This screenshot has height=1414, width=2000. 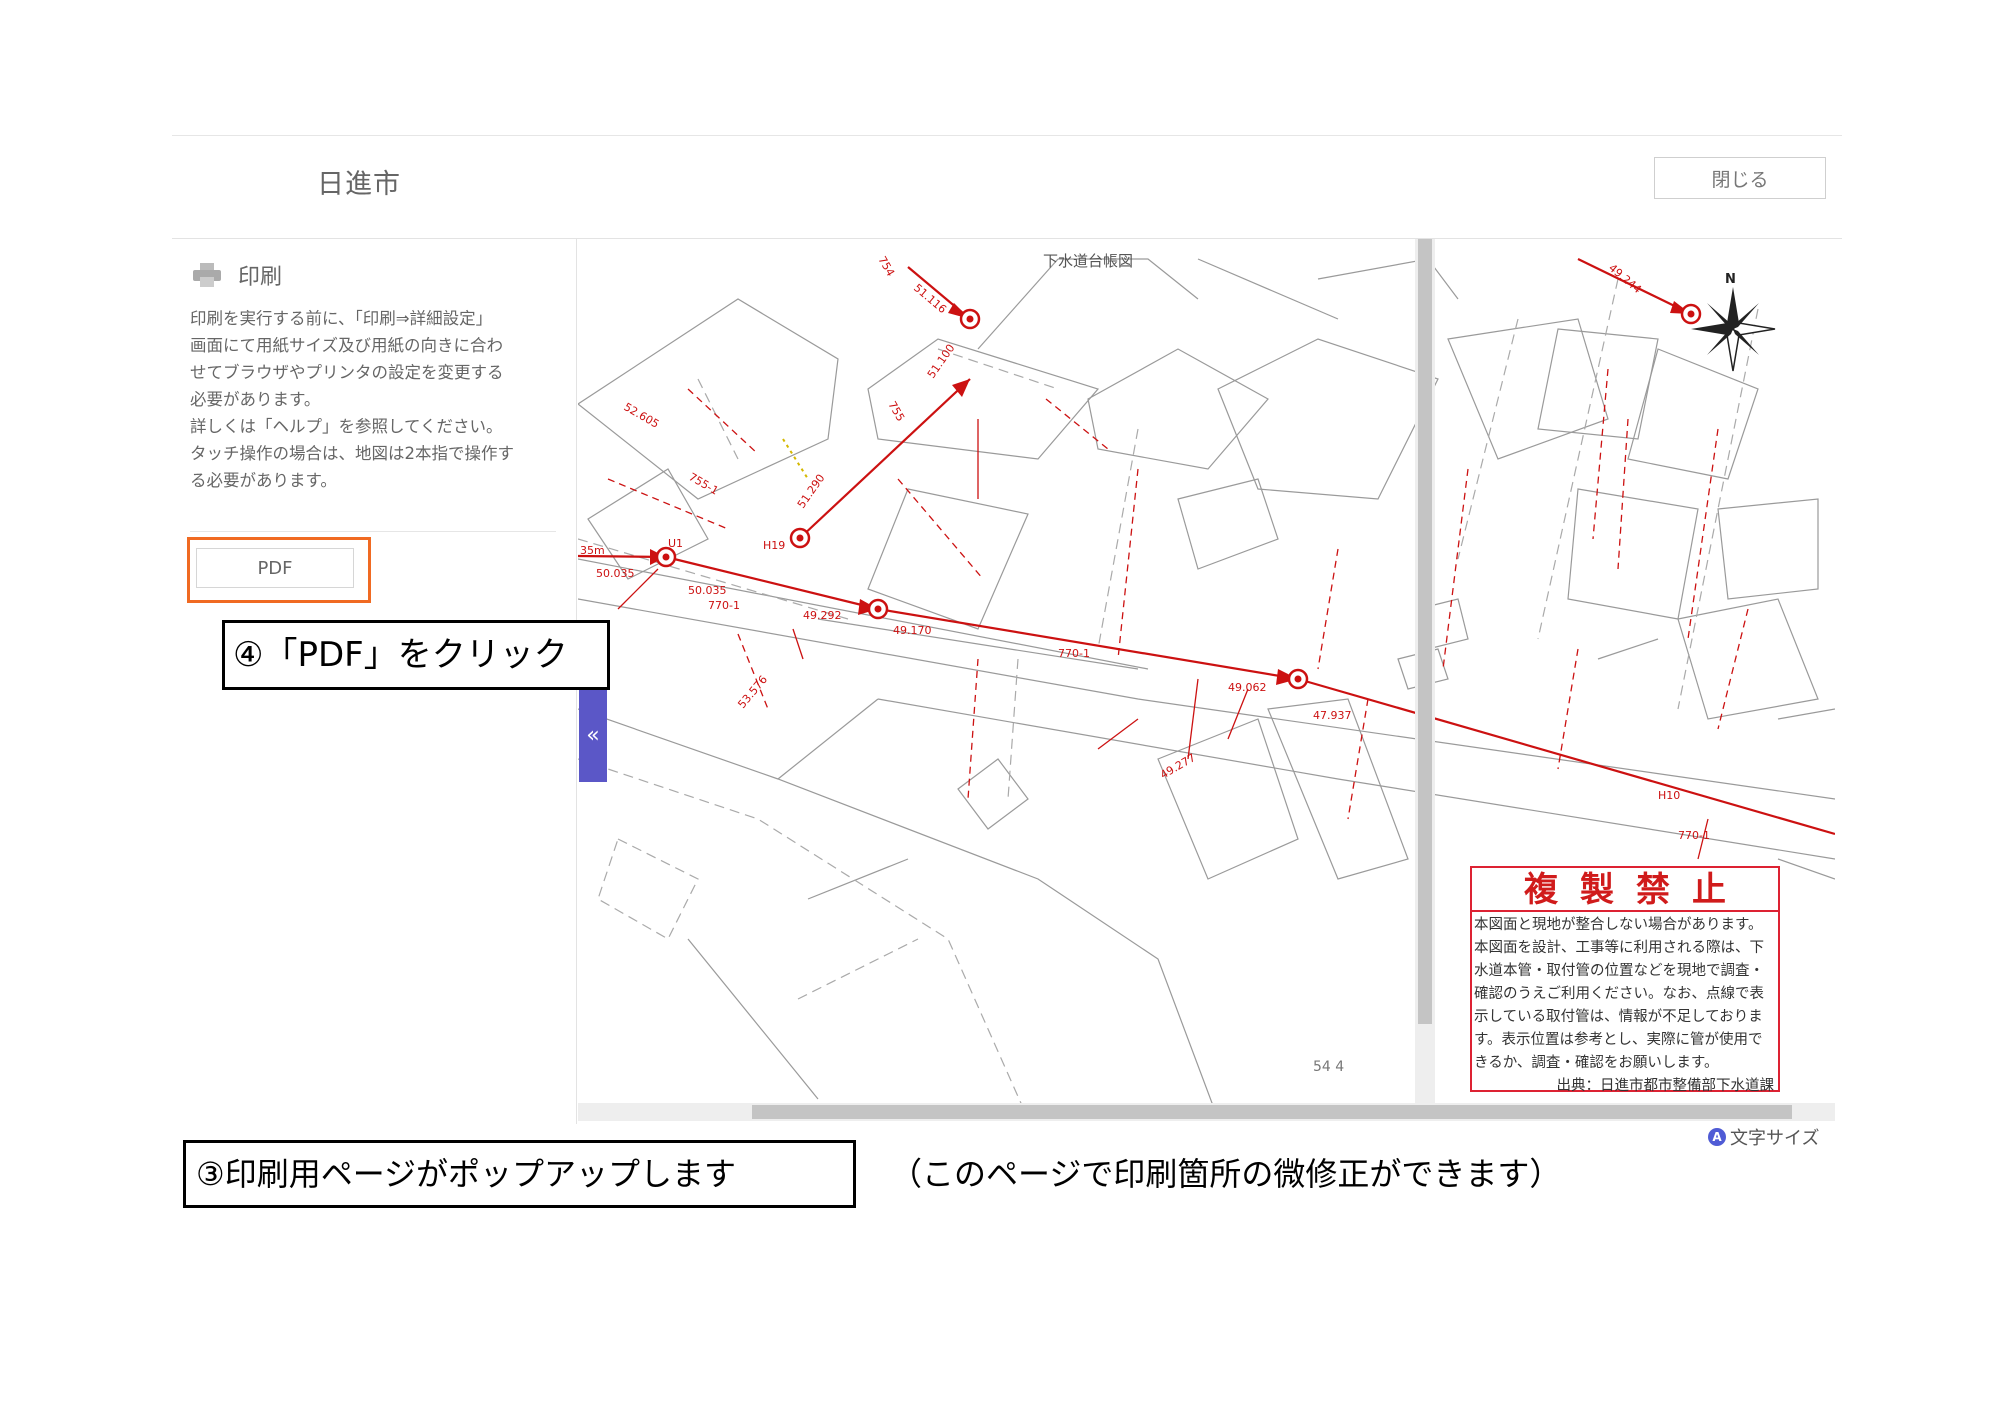 I want to click on map-label: 49.244, so click(x=1625, y=278).